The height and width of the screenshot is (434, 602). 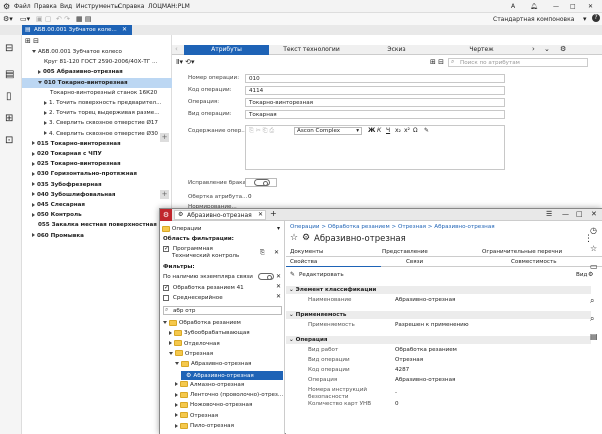 I want to click on tab-menu-icon: ⌄, so click(x=547, y=49).